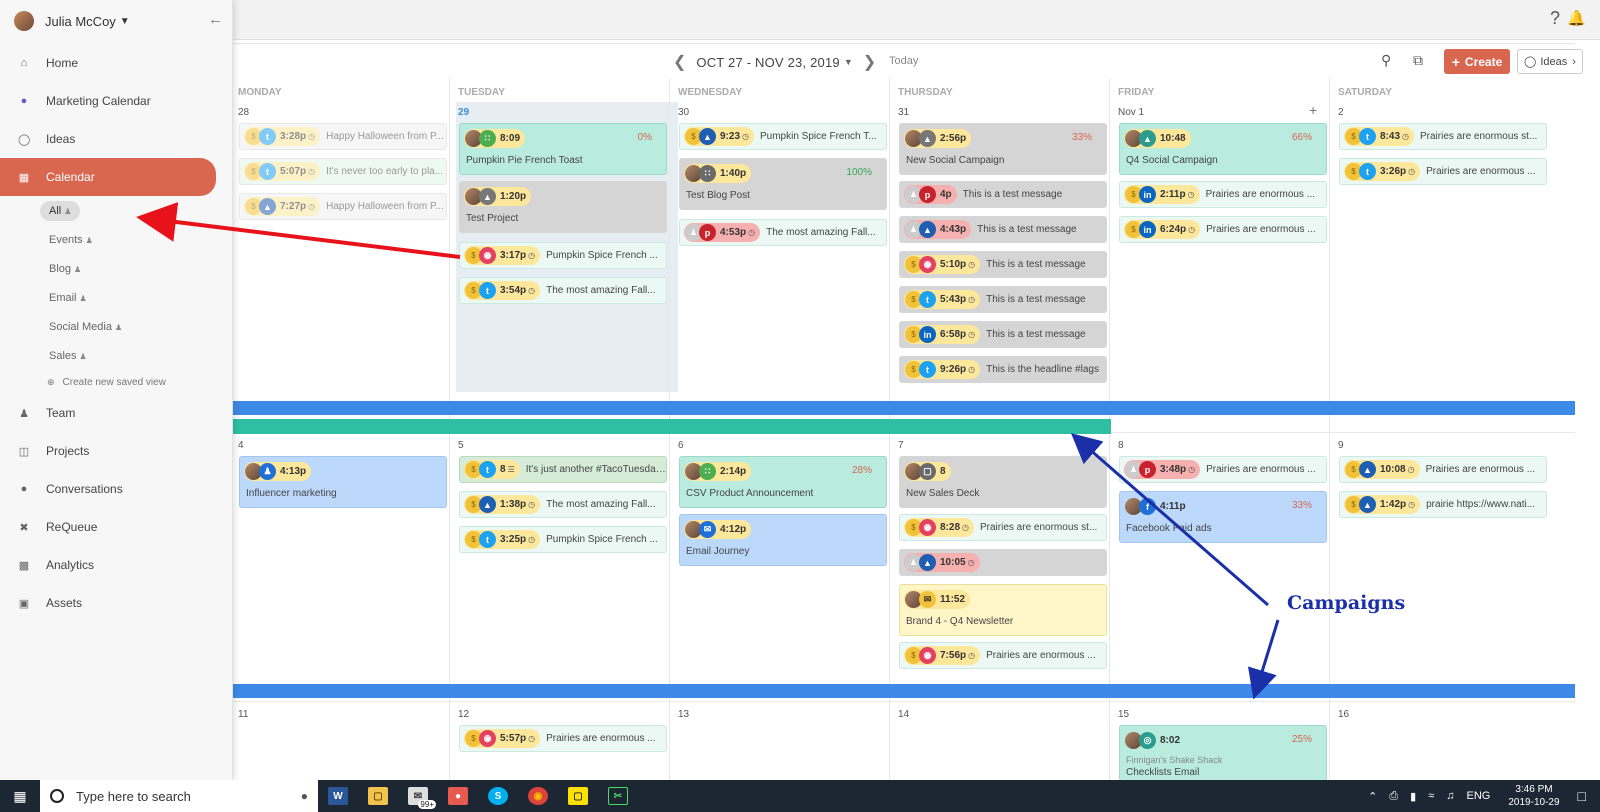  I want to click on sidebar-item-home: ⌂ Home, so click(116, 63).